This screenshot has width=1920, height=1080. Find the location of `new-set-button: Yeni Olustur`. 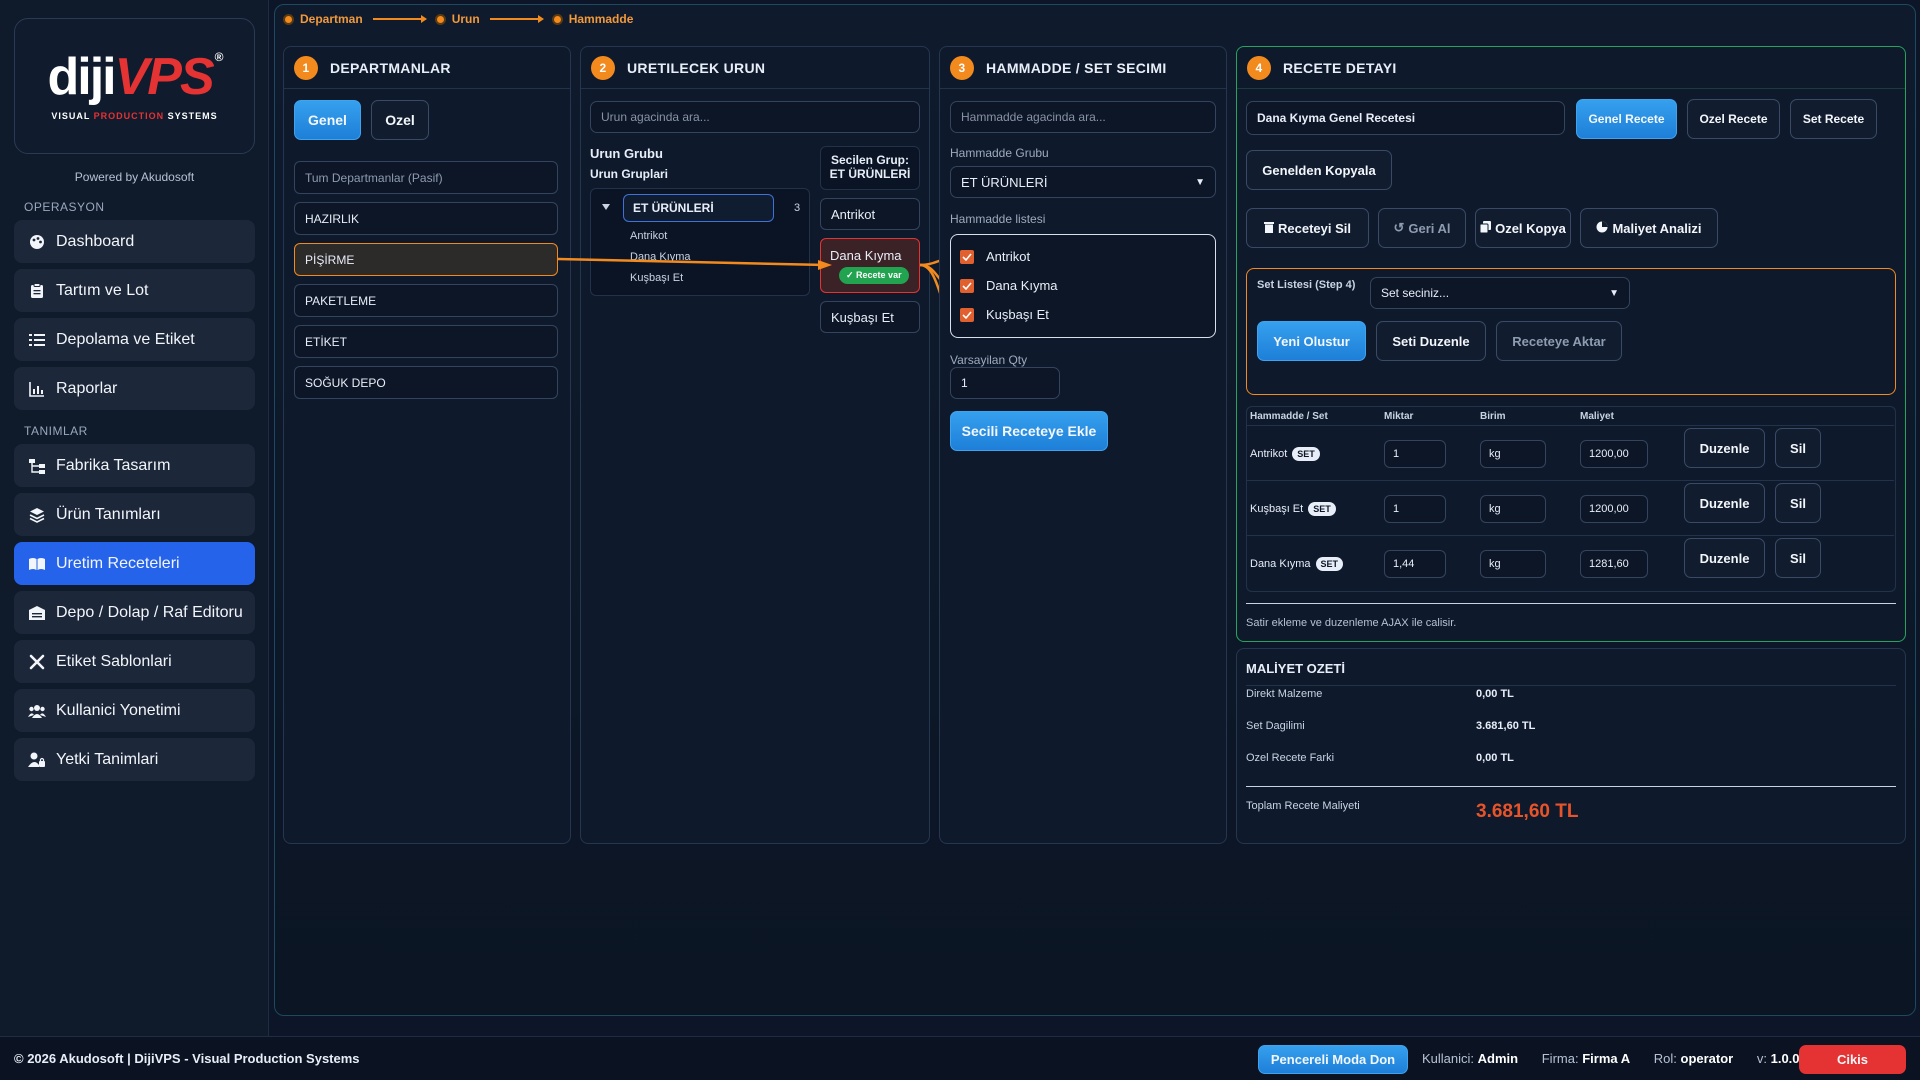

new-set-button: Yeni Olustur is located at coordinates (1311, 341).